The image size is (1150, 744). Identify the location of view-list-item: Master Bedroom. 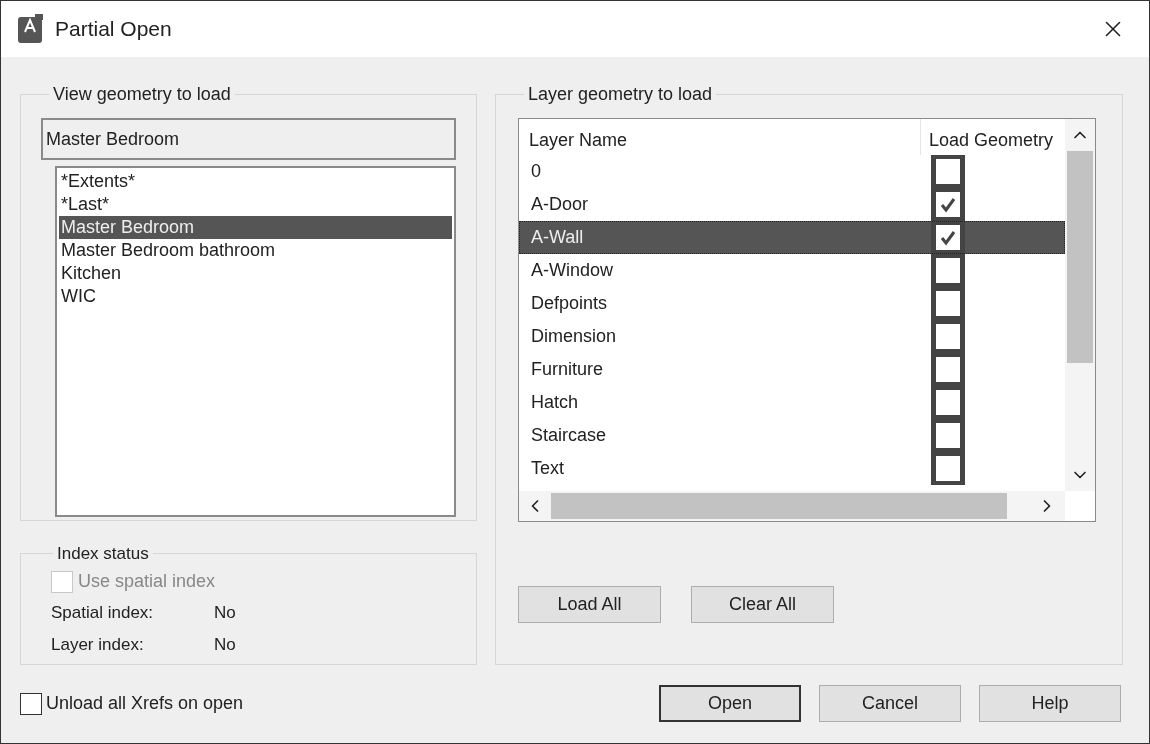
(255, 227).